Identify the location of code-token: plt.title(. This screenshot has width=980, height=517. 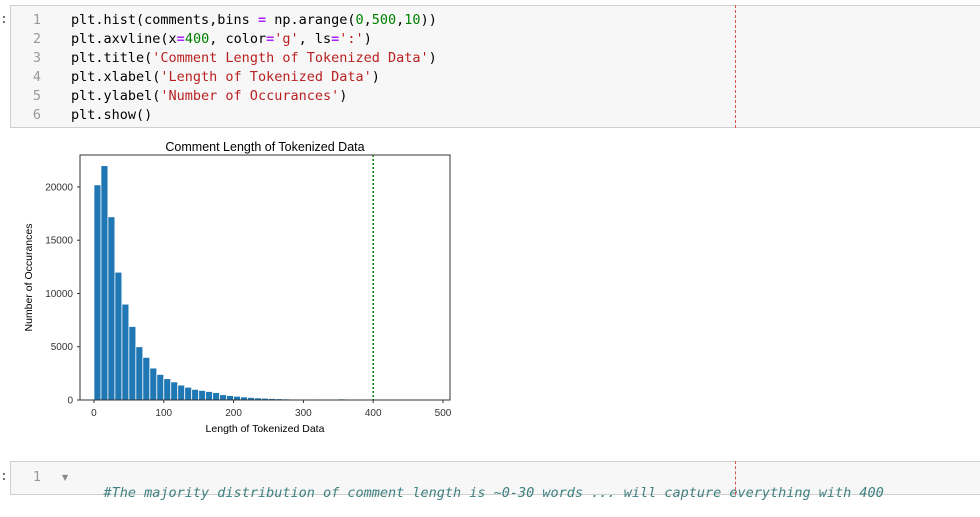
(111, 58).